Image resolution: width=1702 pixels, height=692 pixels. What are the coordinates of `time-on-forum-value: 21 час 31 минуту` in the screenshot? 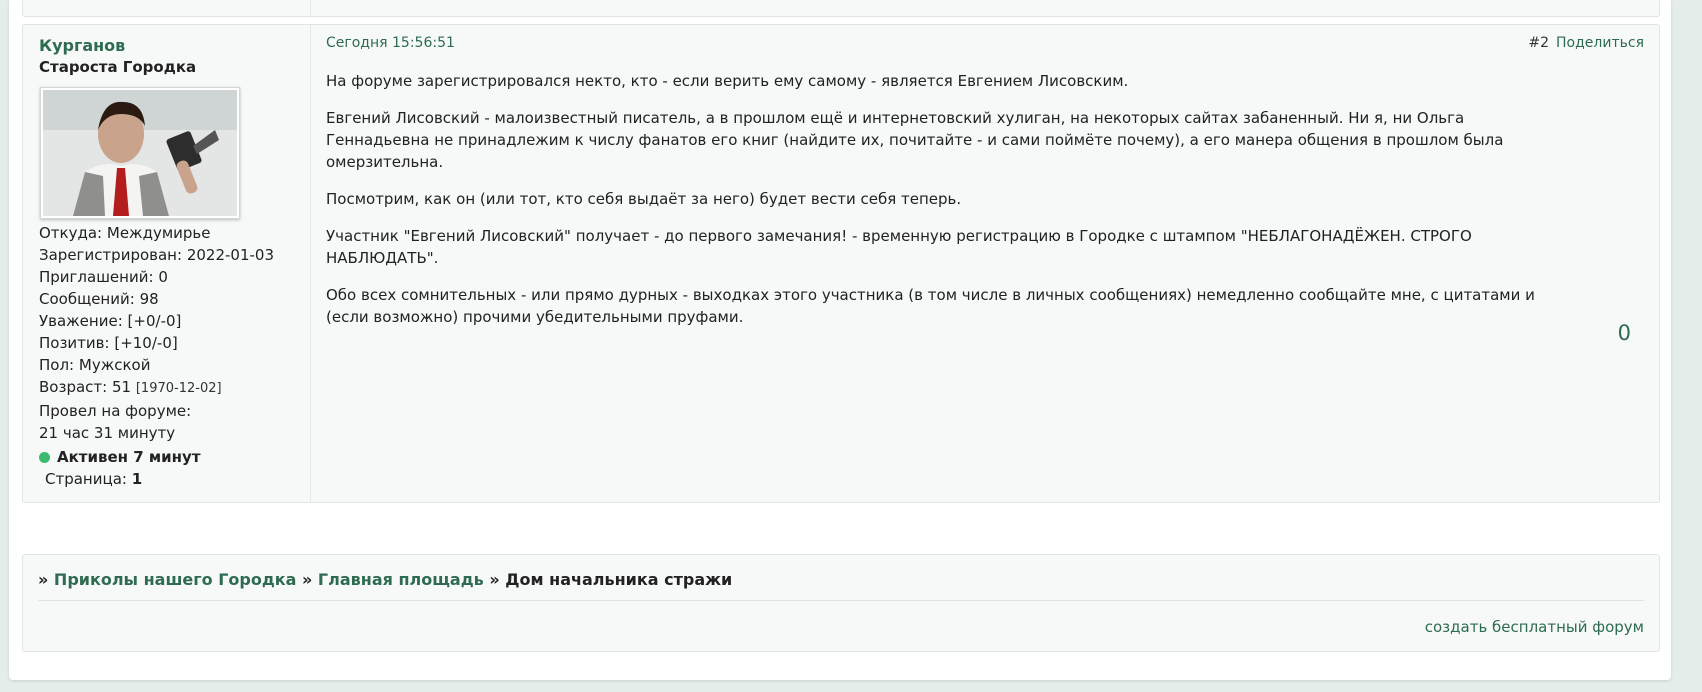 It's located at (107, 433).